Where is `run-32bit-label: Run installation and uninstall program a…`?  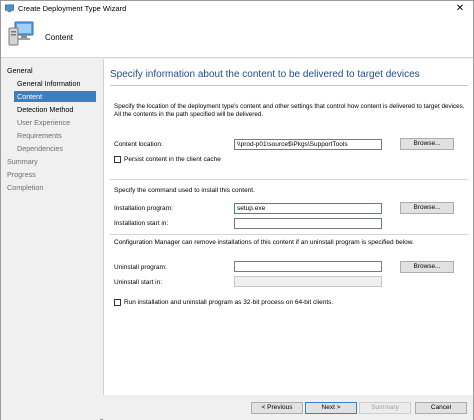
run-32bit-label: Run installation and uninstall program a… is located at coordinates (229, 302).